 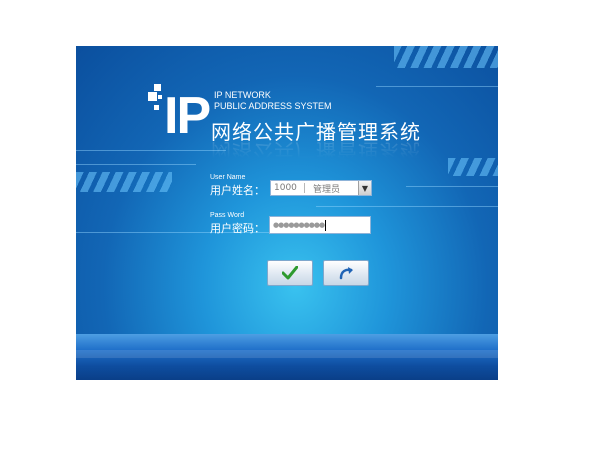 I want to click on username-select: 1000 管理员 ▼, so click(x=321, y=188).